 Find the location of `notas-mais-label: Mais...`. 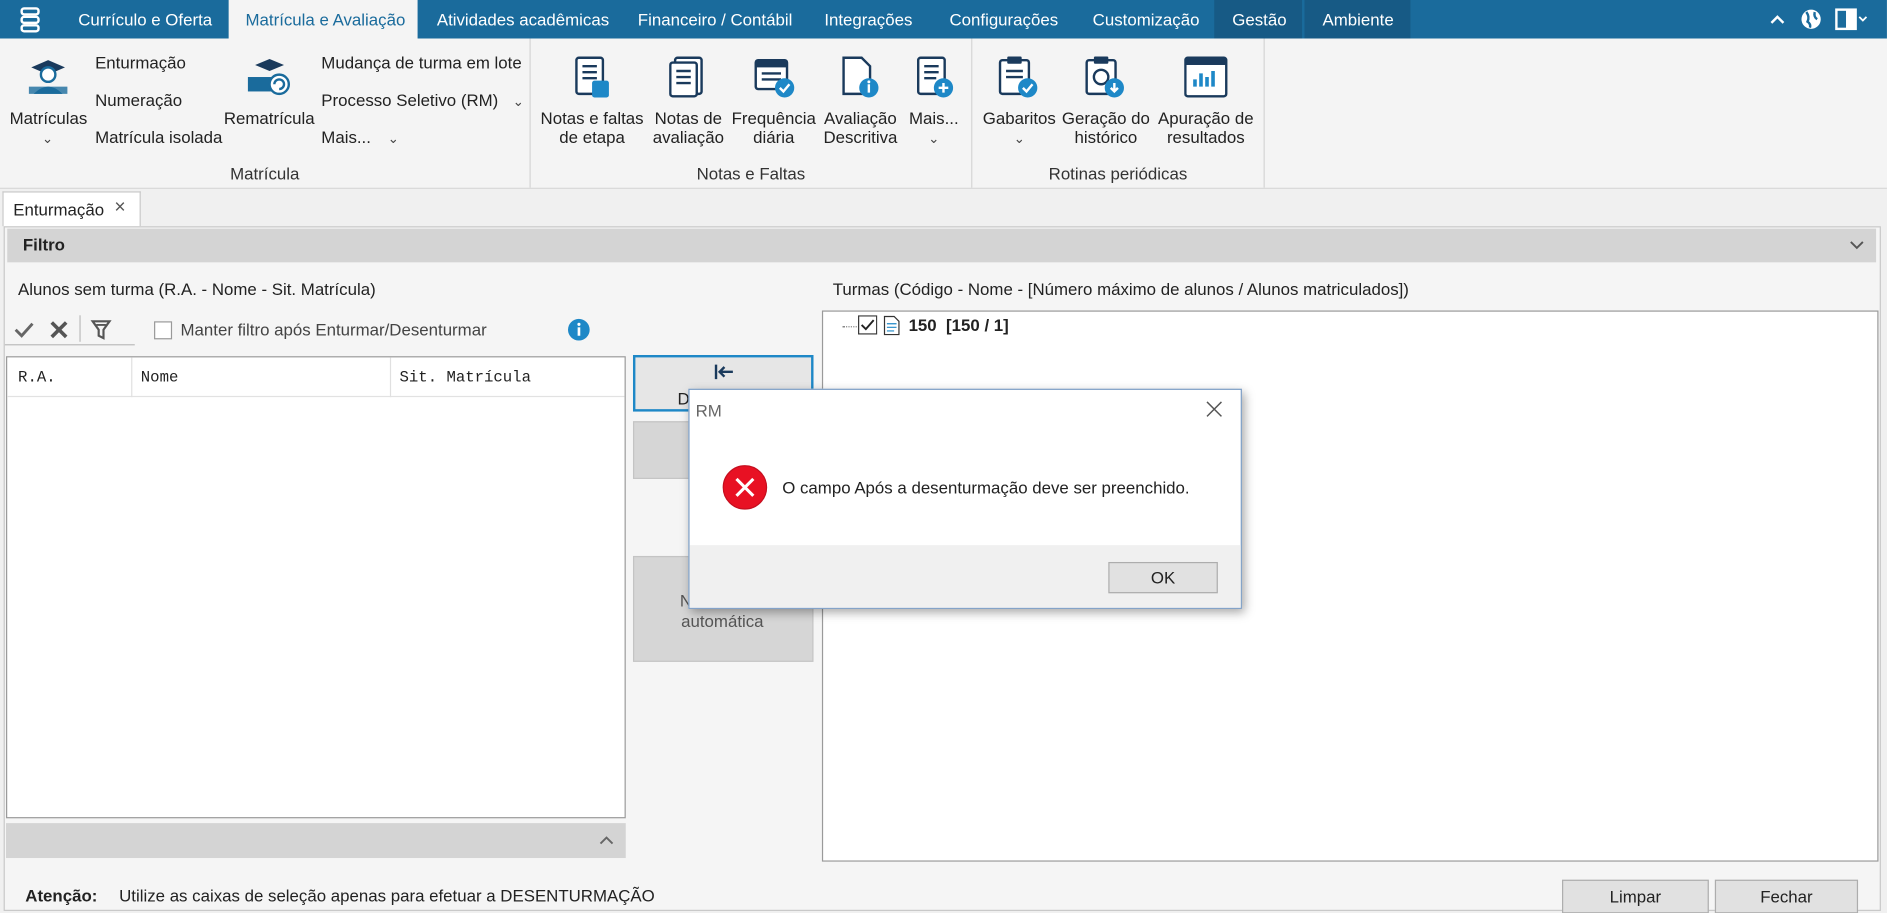

notas-mais-label: Mais... is located at coordinates (934, 118).